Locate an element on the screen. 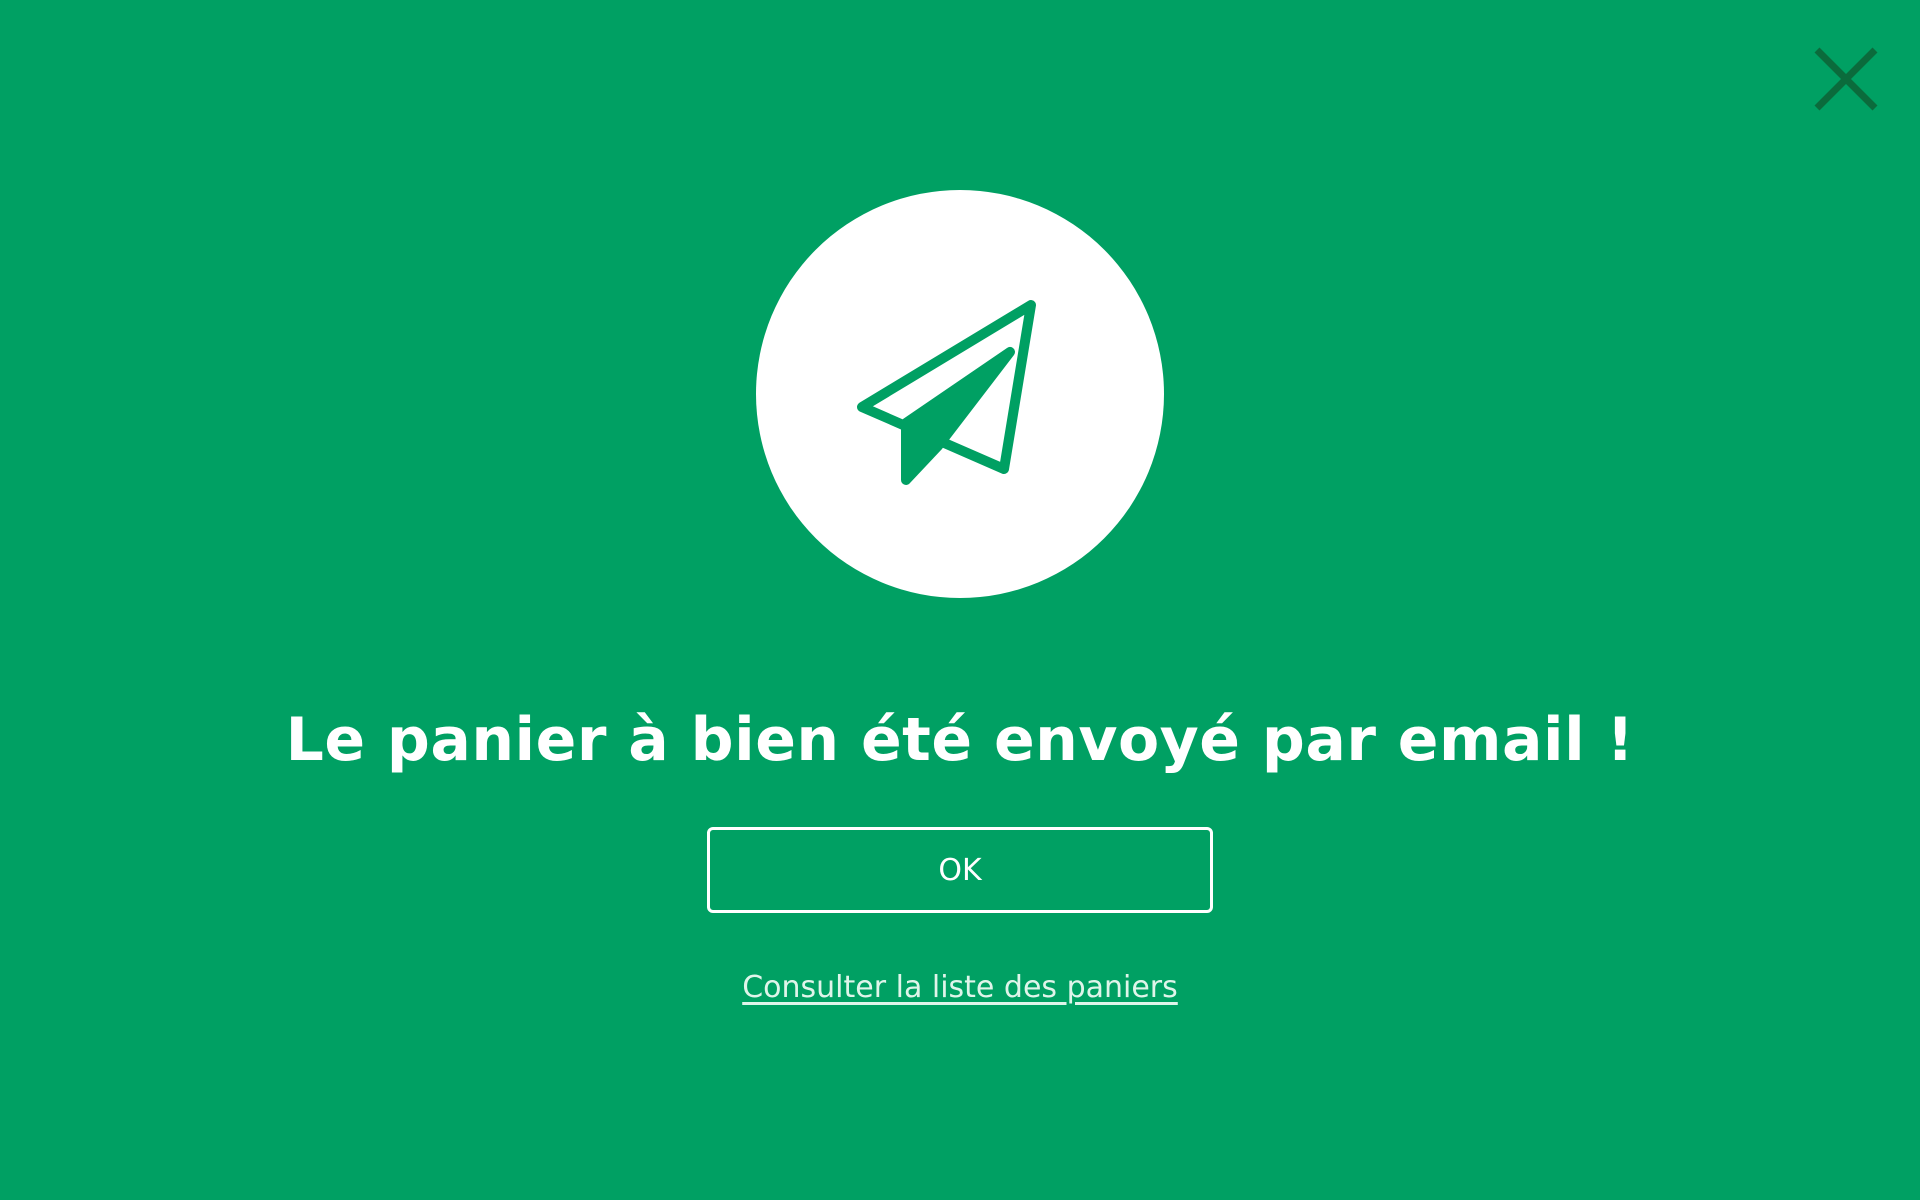 The height and width of the screenshot is (1200, 1920). list-link-container: Consulter la liste des paniers is located at coordinates (960, 988).